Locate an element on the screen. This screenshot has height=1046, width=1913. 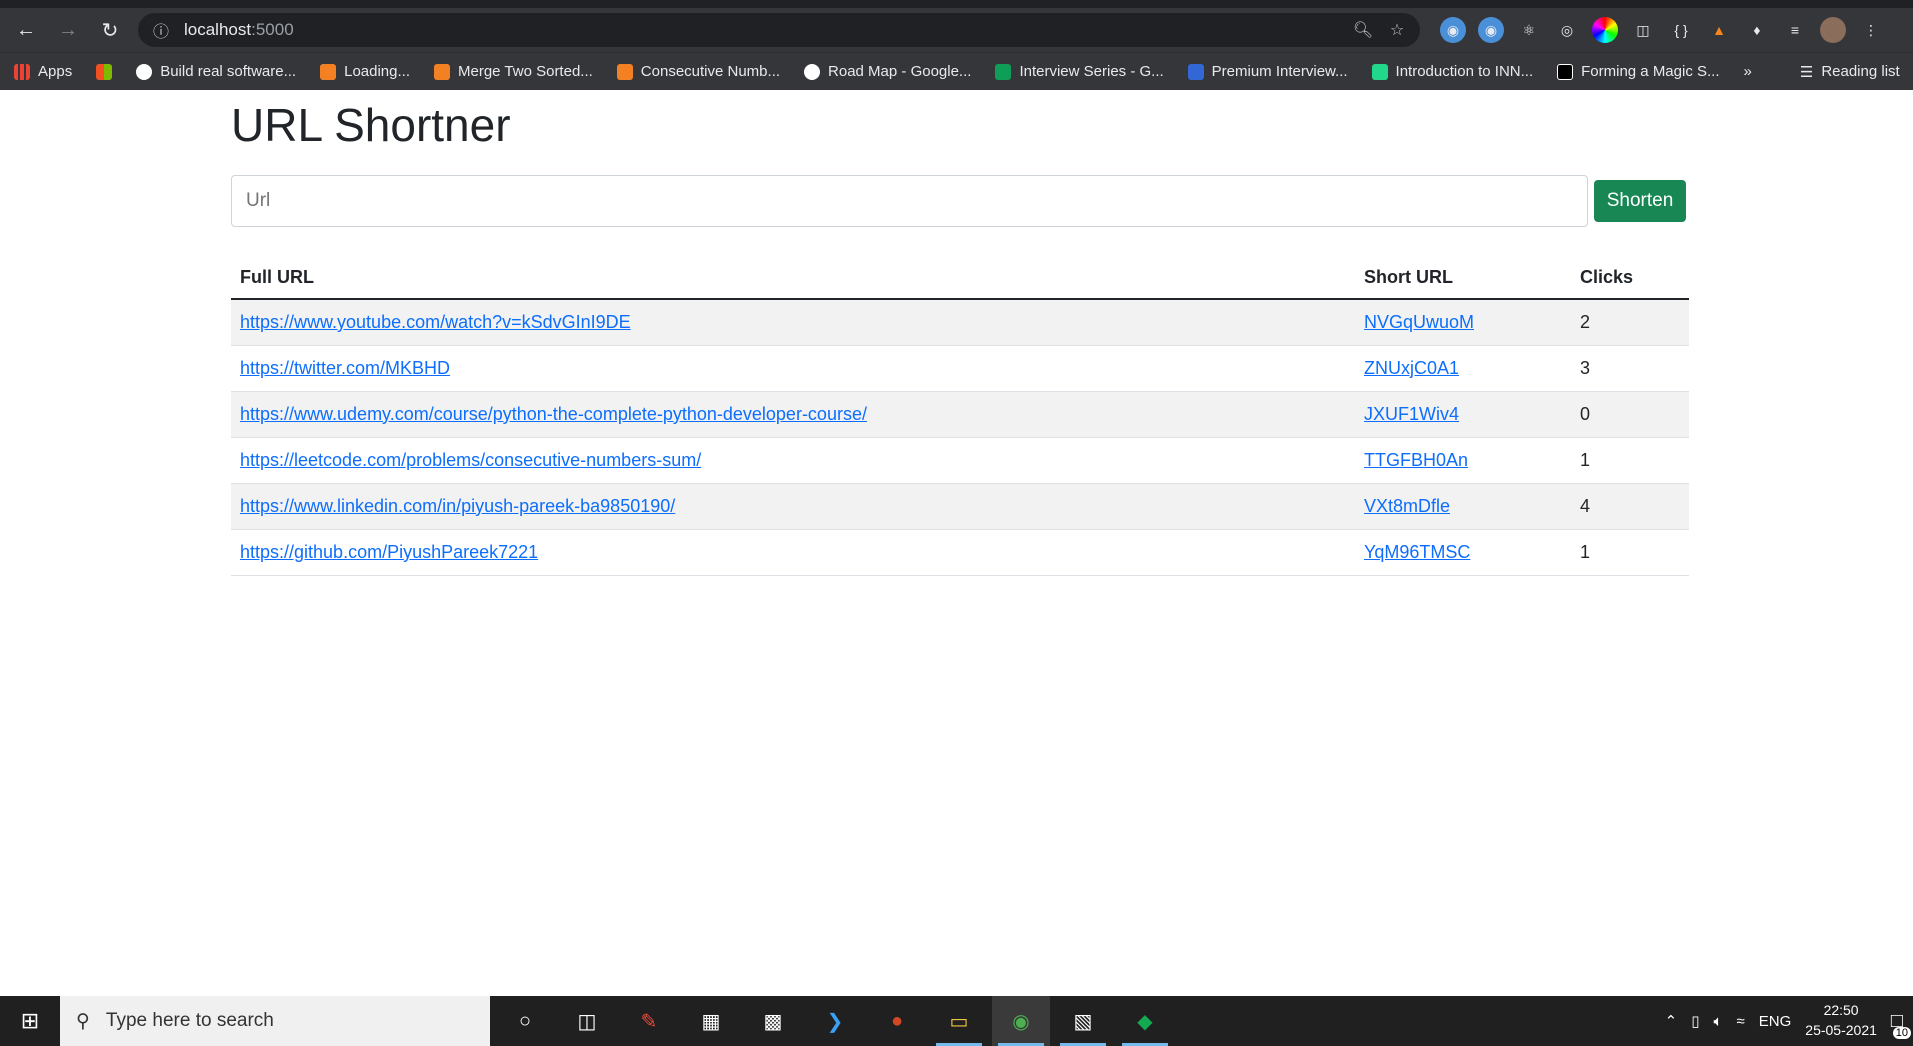
back-icon: ← is located at coordinates (26, 30).